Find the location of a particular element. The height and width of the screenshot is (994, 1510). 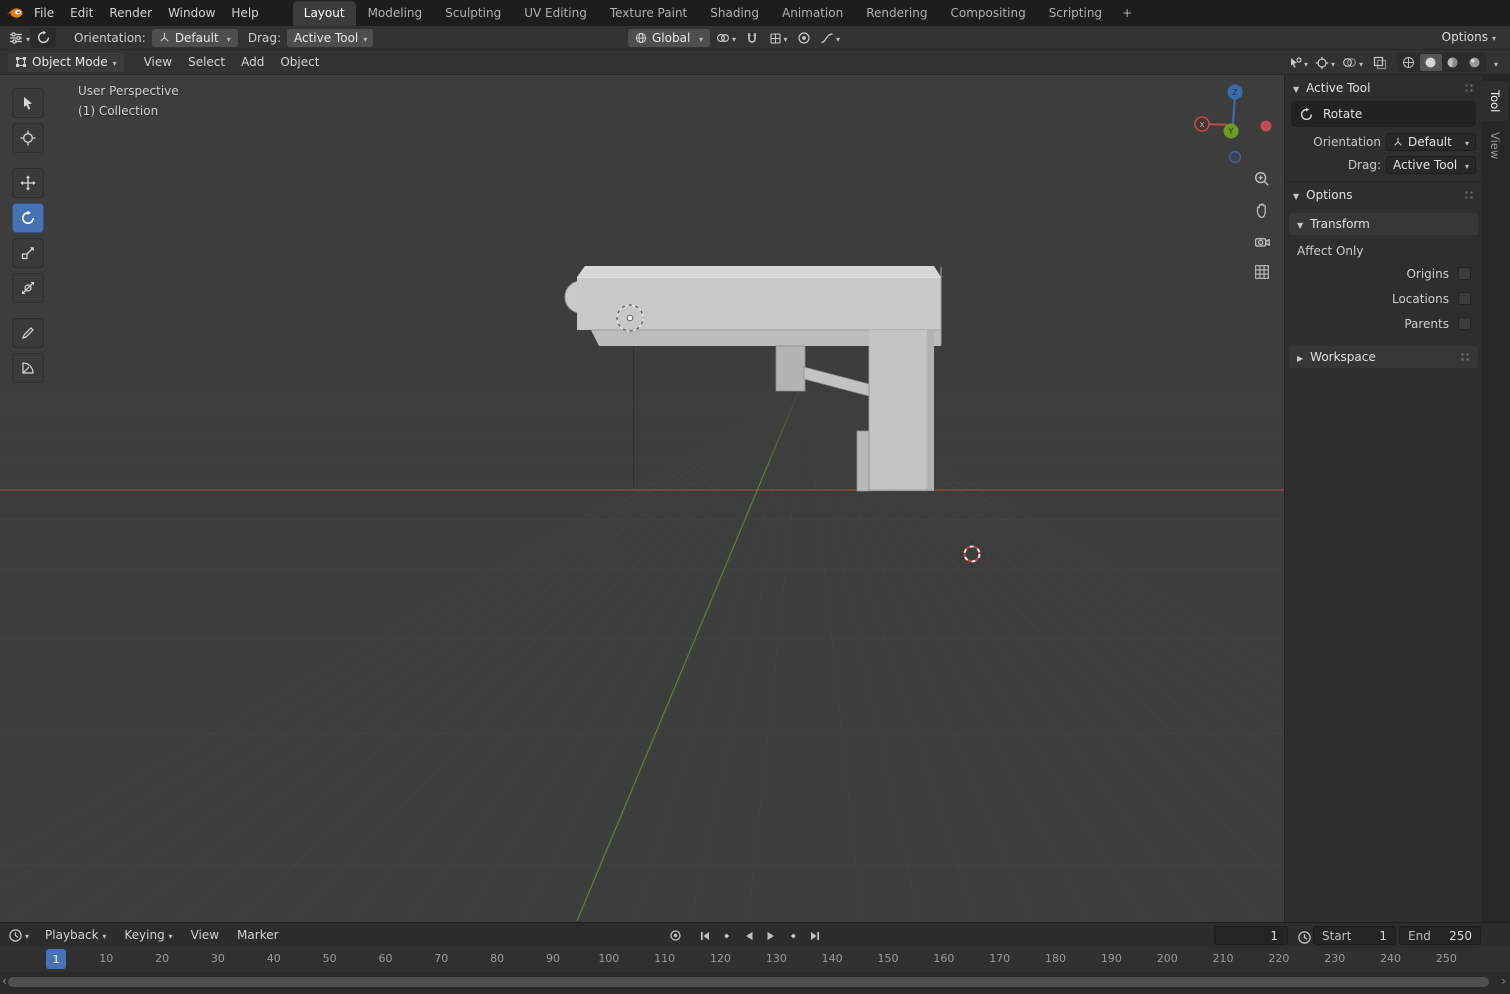

prev-keyframe-button is located at coordinates (726, 935).